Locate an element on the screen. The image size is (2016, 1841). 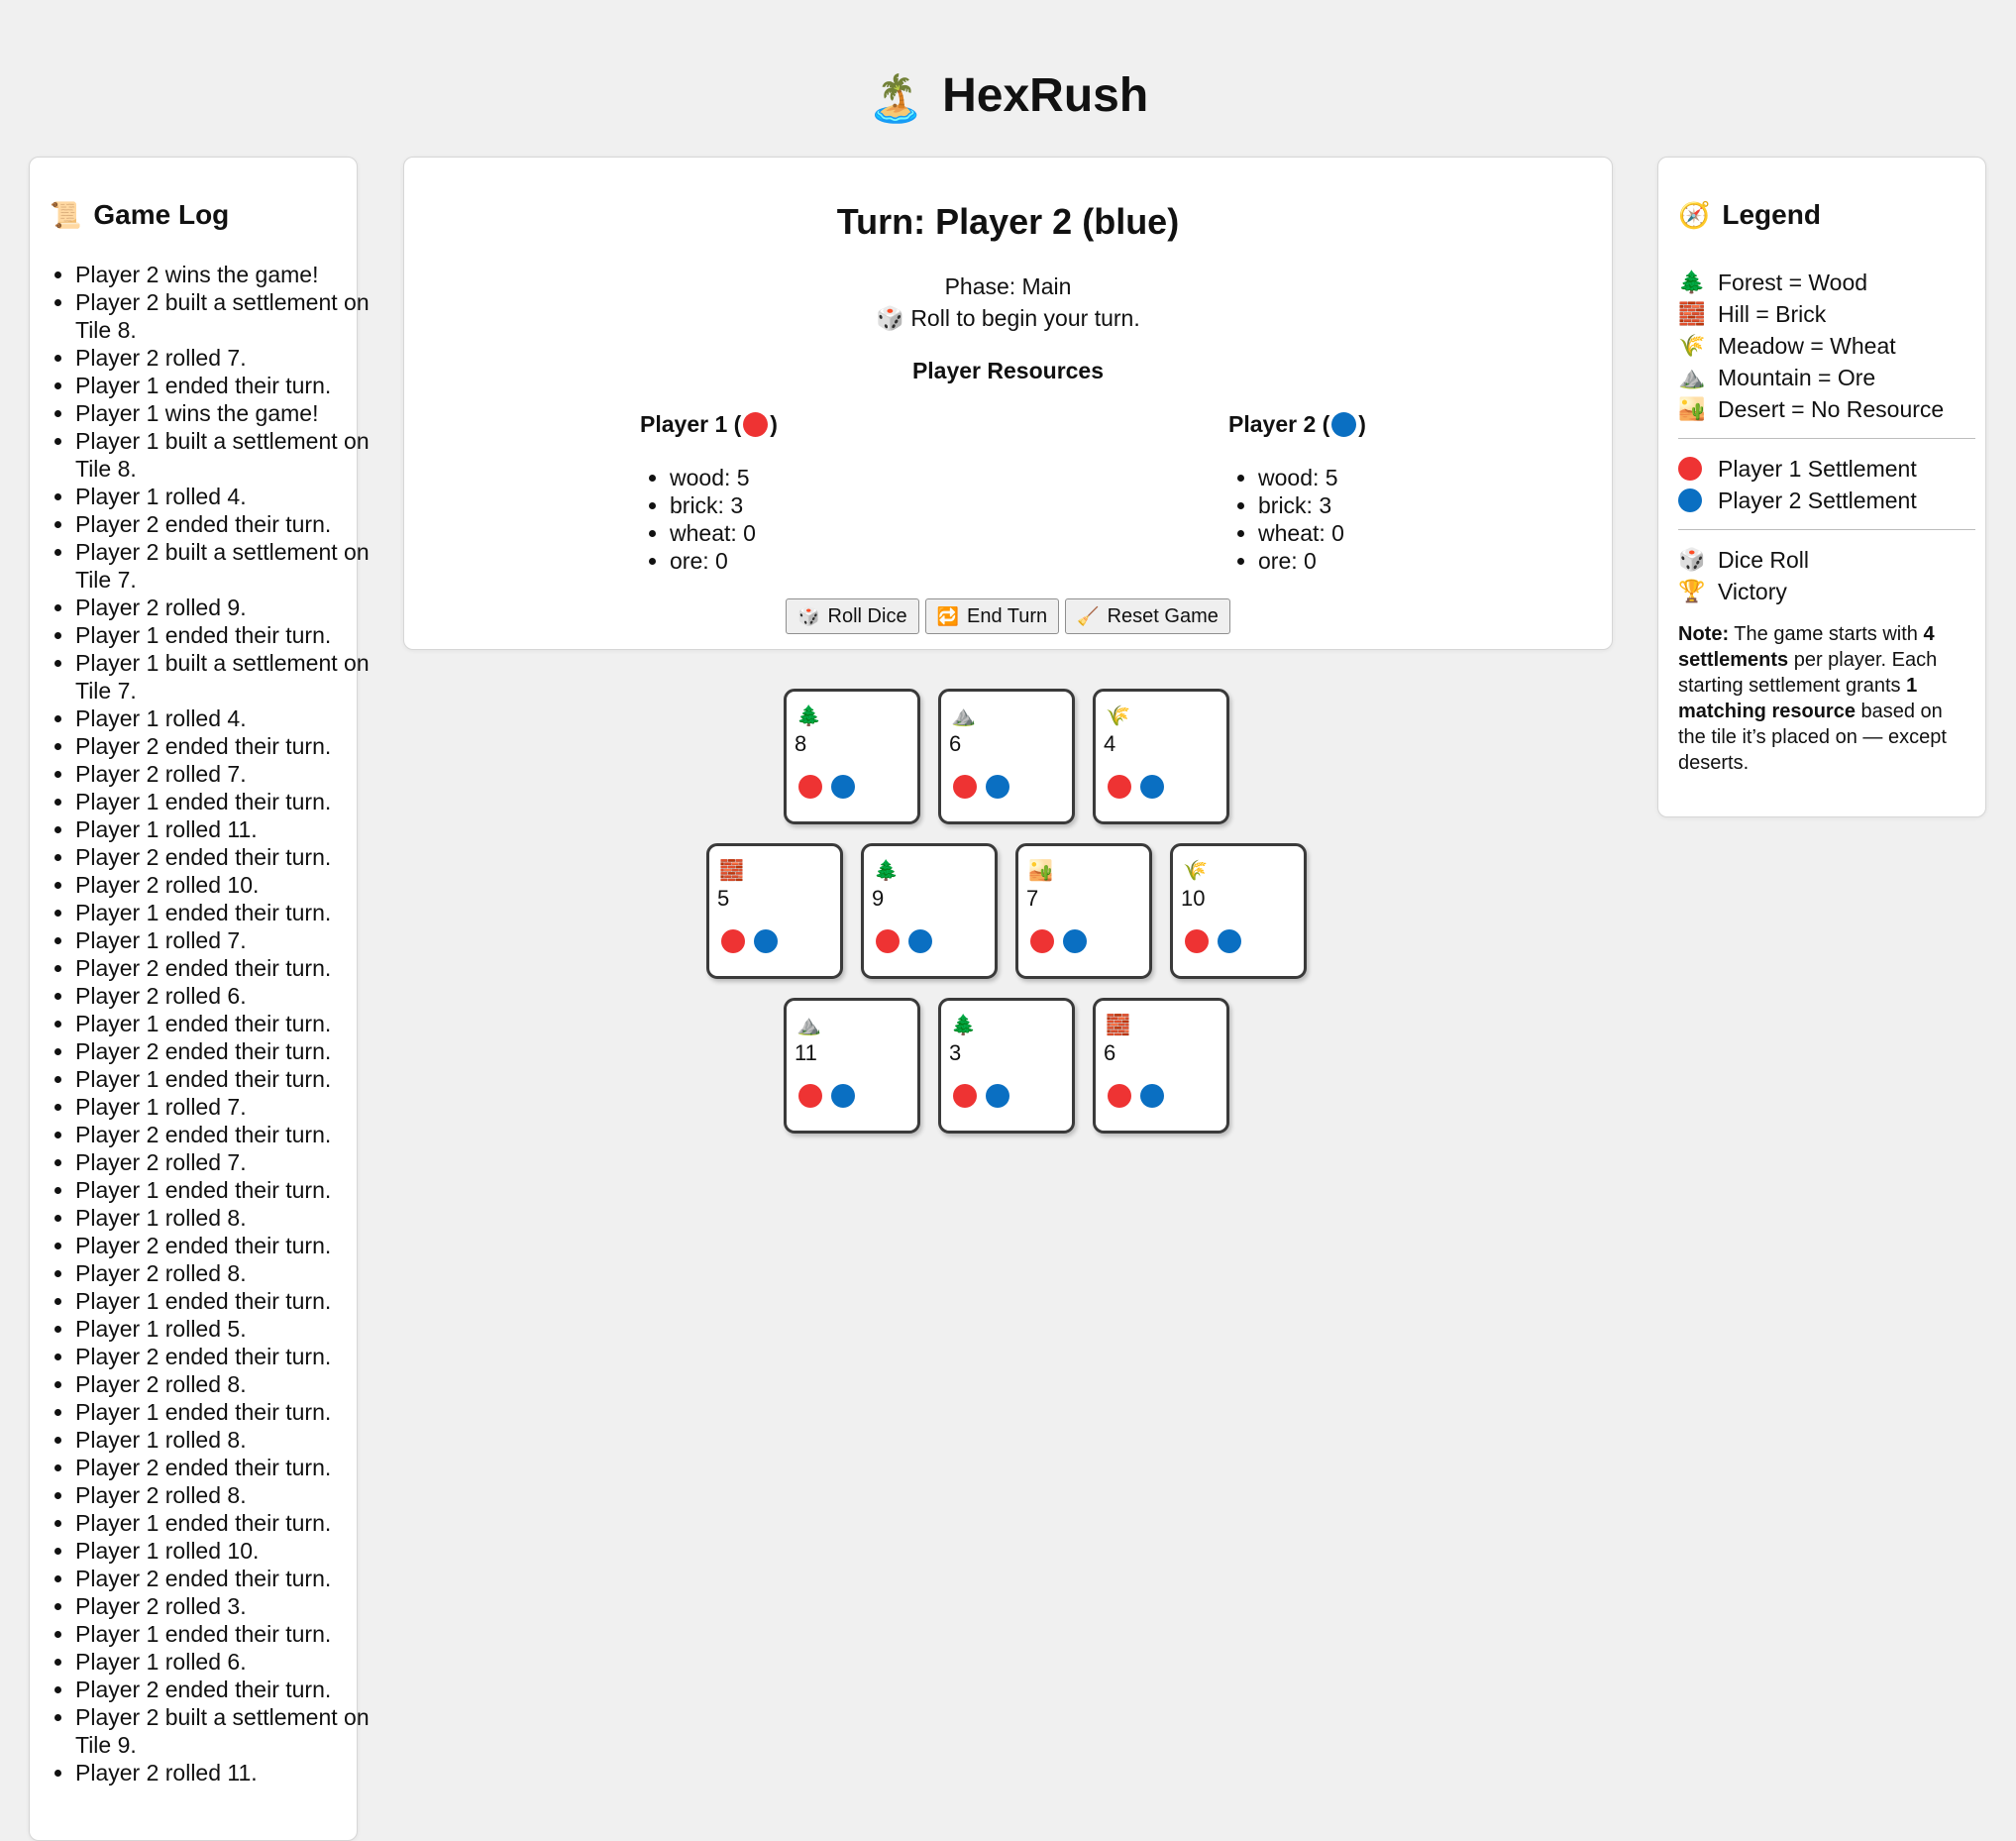
log-entry: Player 2 rolled 7. is located at coordinates (224, 358).